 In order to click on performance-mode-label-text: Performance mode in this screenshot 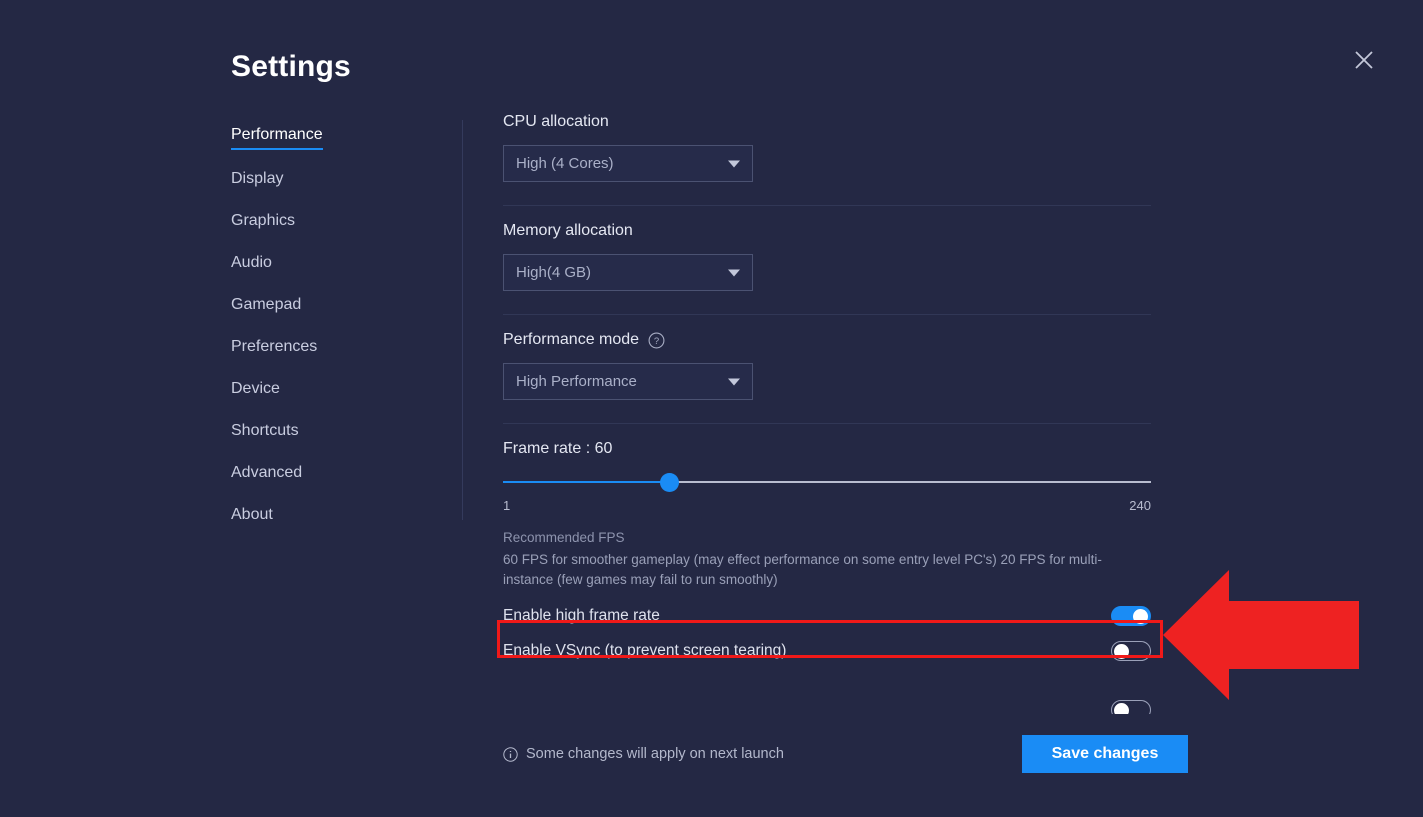, I will do `click(571, 339)`.